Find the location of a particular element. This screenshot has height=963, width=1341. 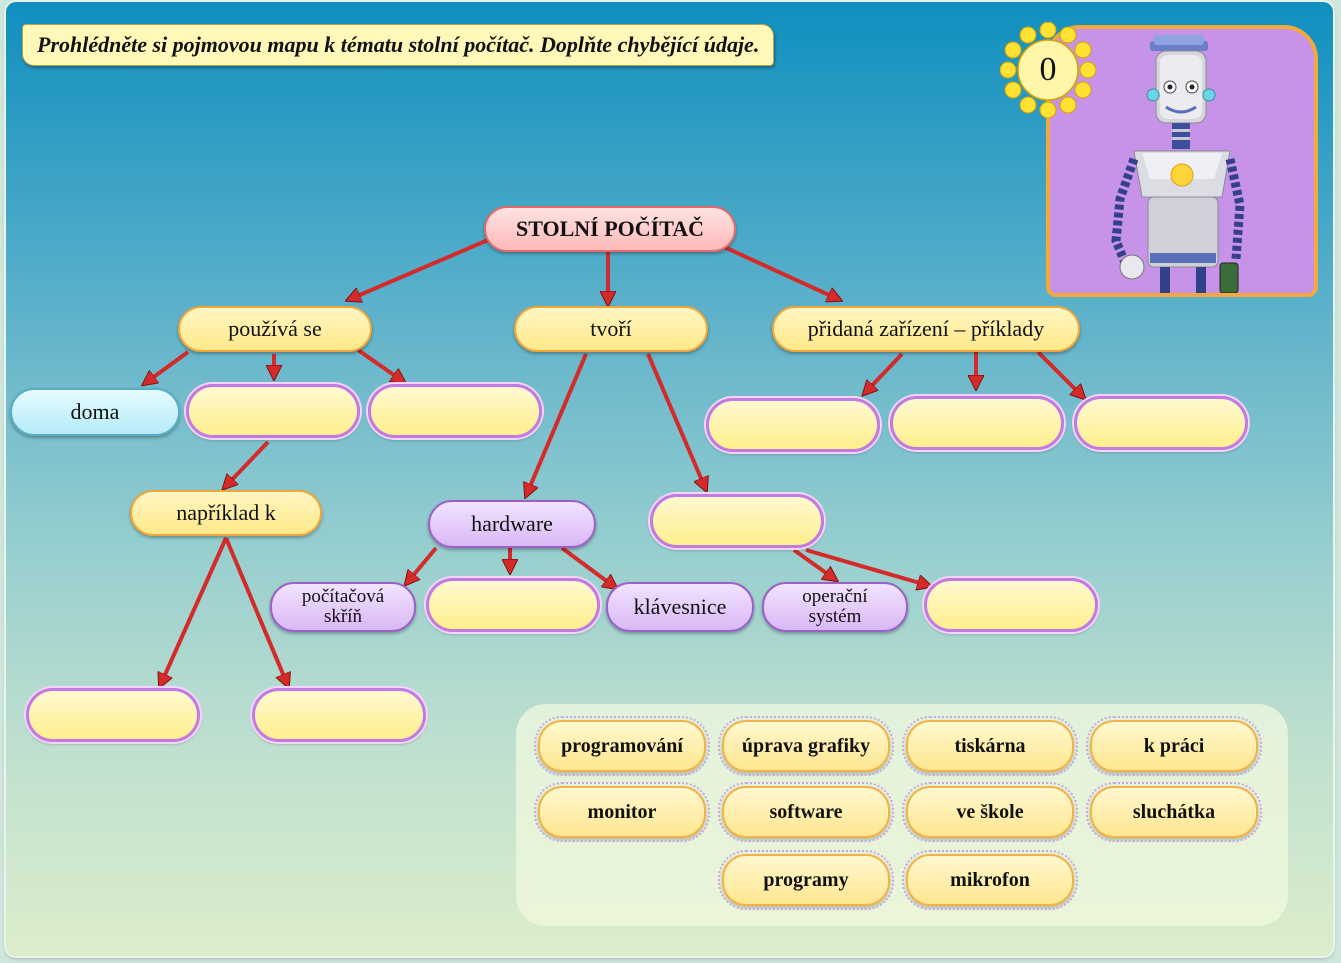

word-chip: ve škole is located at coordinates (990, 812).